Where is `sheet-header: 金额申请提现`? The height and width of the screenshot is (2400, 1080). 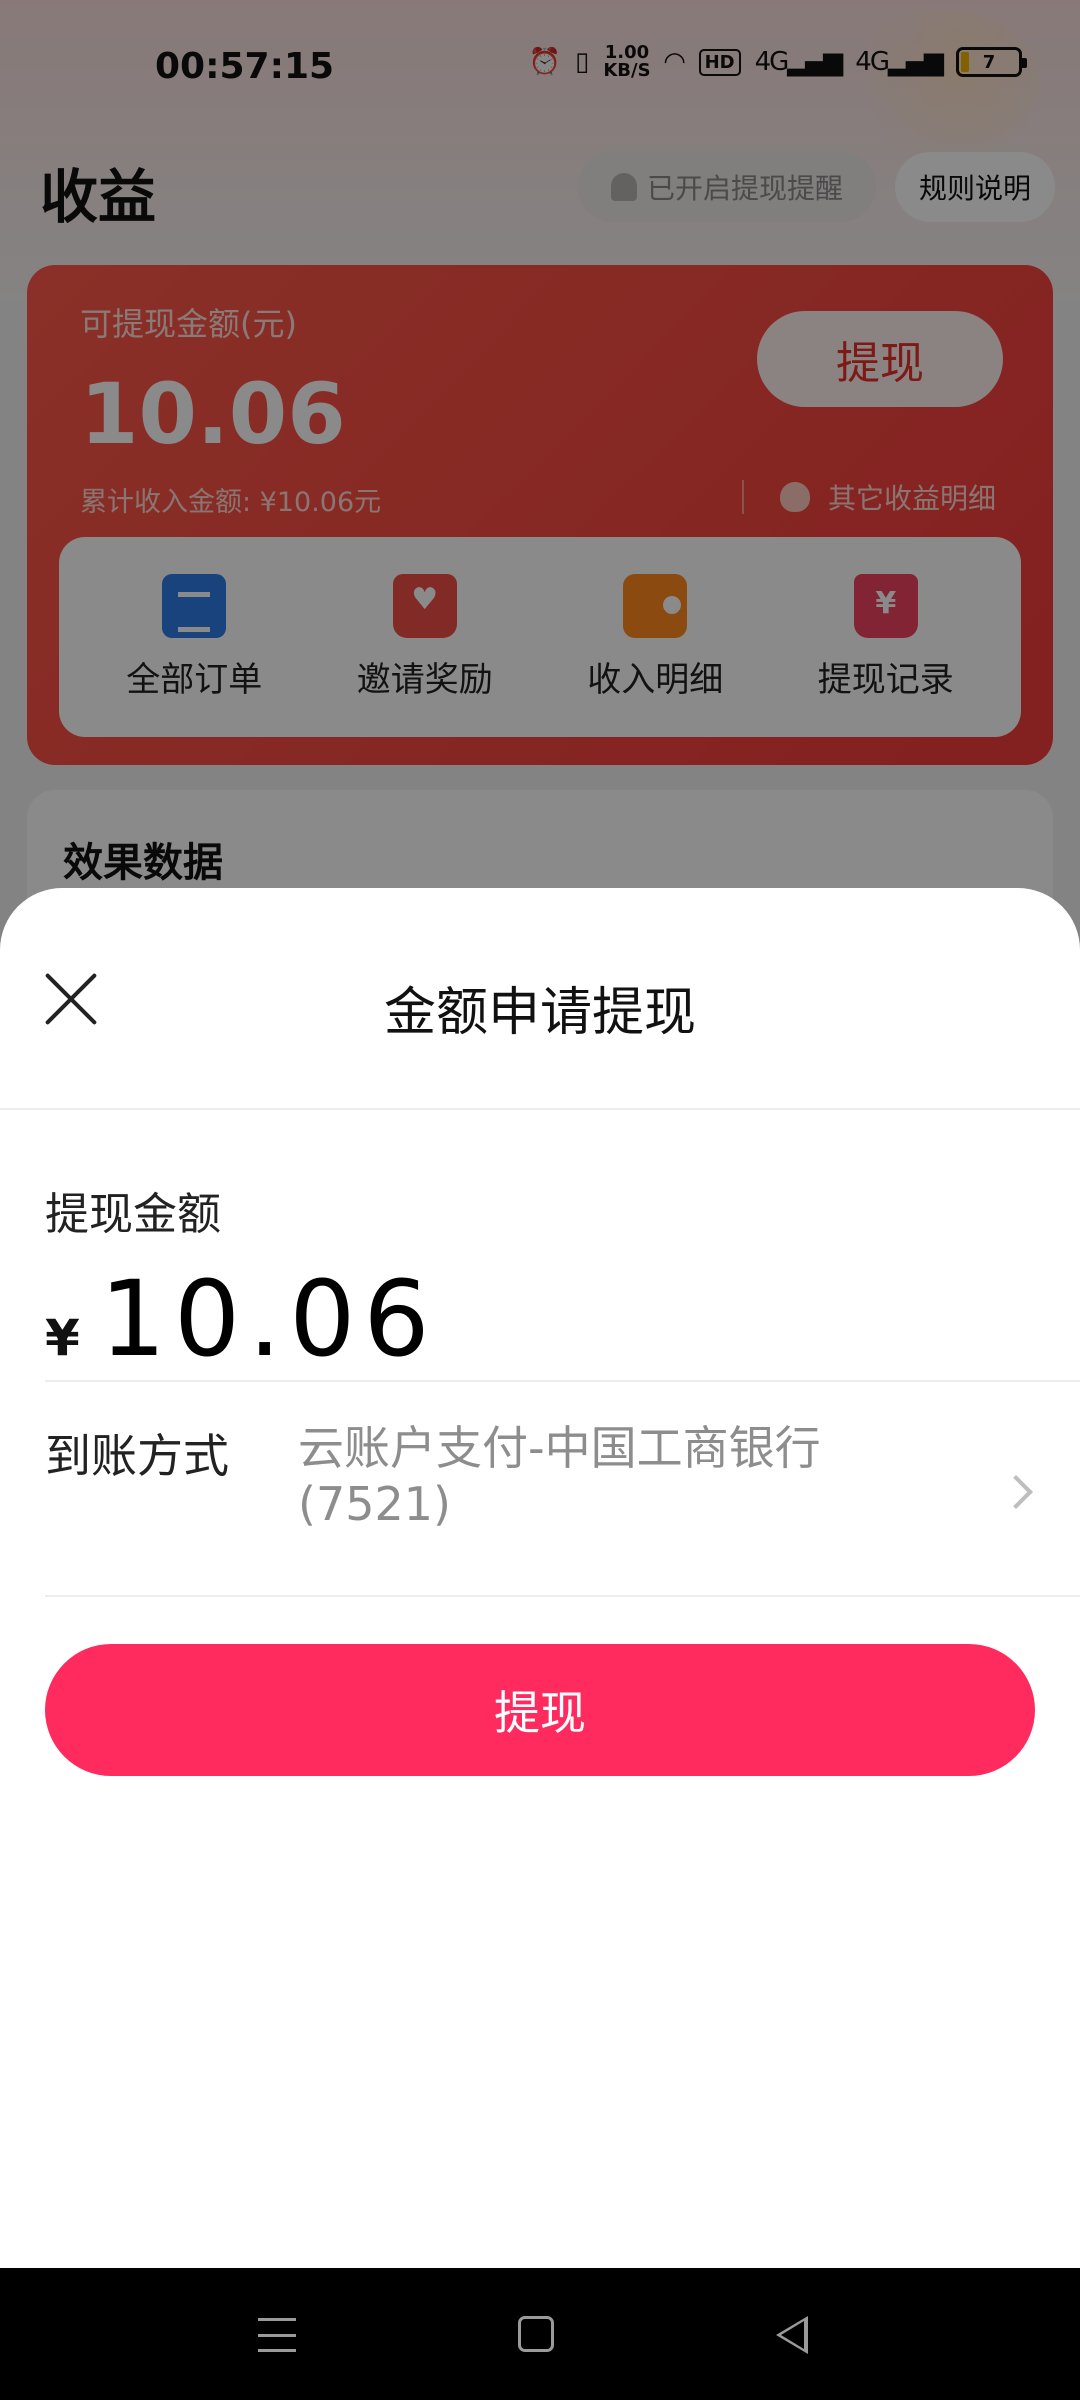 sheet-header: 金额申请提现 is located at coordinates (540, 999).